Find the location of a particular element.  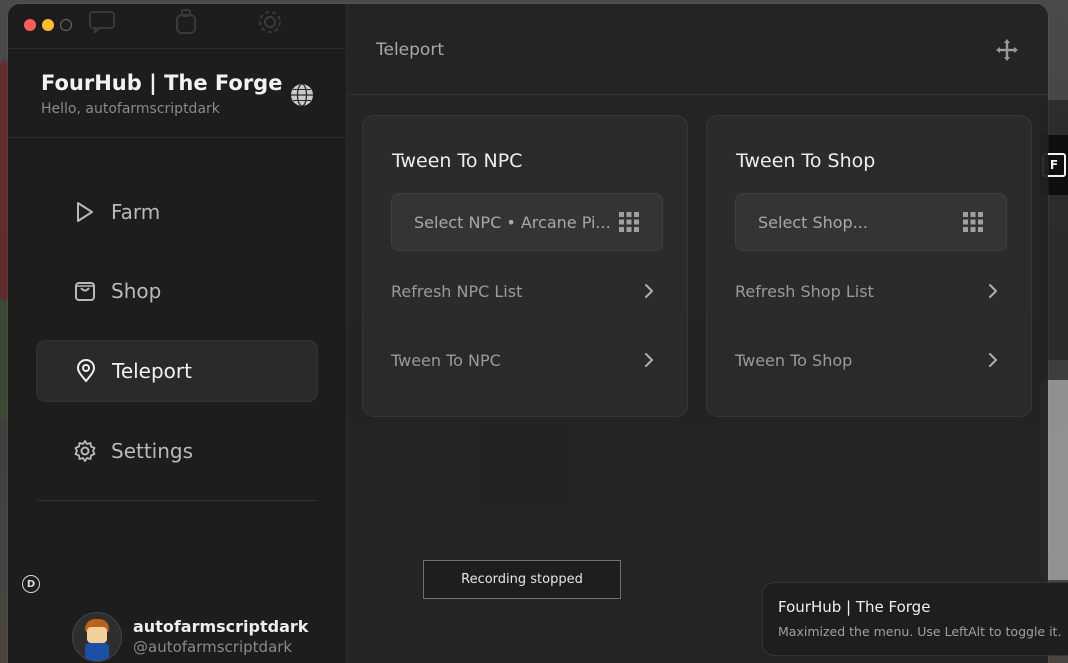

page-title: Teleport is located at coordinates (410, 50).